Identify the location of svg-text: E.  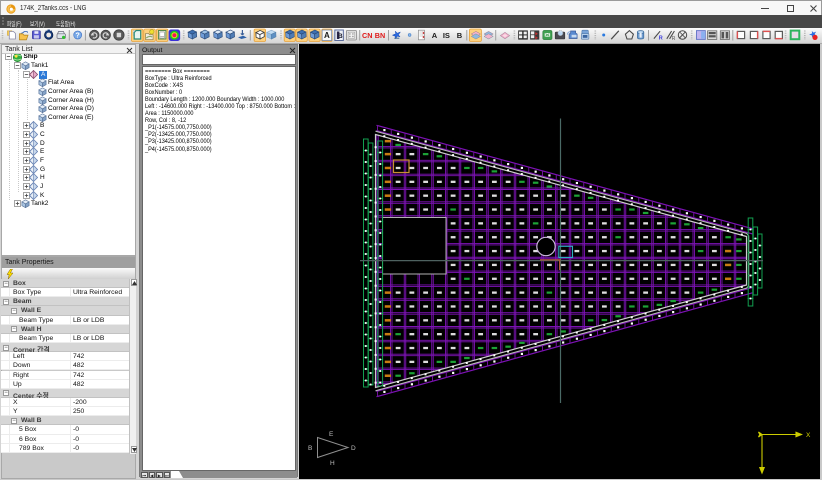
(331, 434).